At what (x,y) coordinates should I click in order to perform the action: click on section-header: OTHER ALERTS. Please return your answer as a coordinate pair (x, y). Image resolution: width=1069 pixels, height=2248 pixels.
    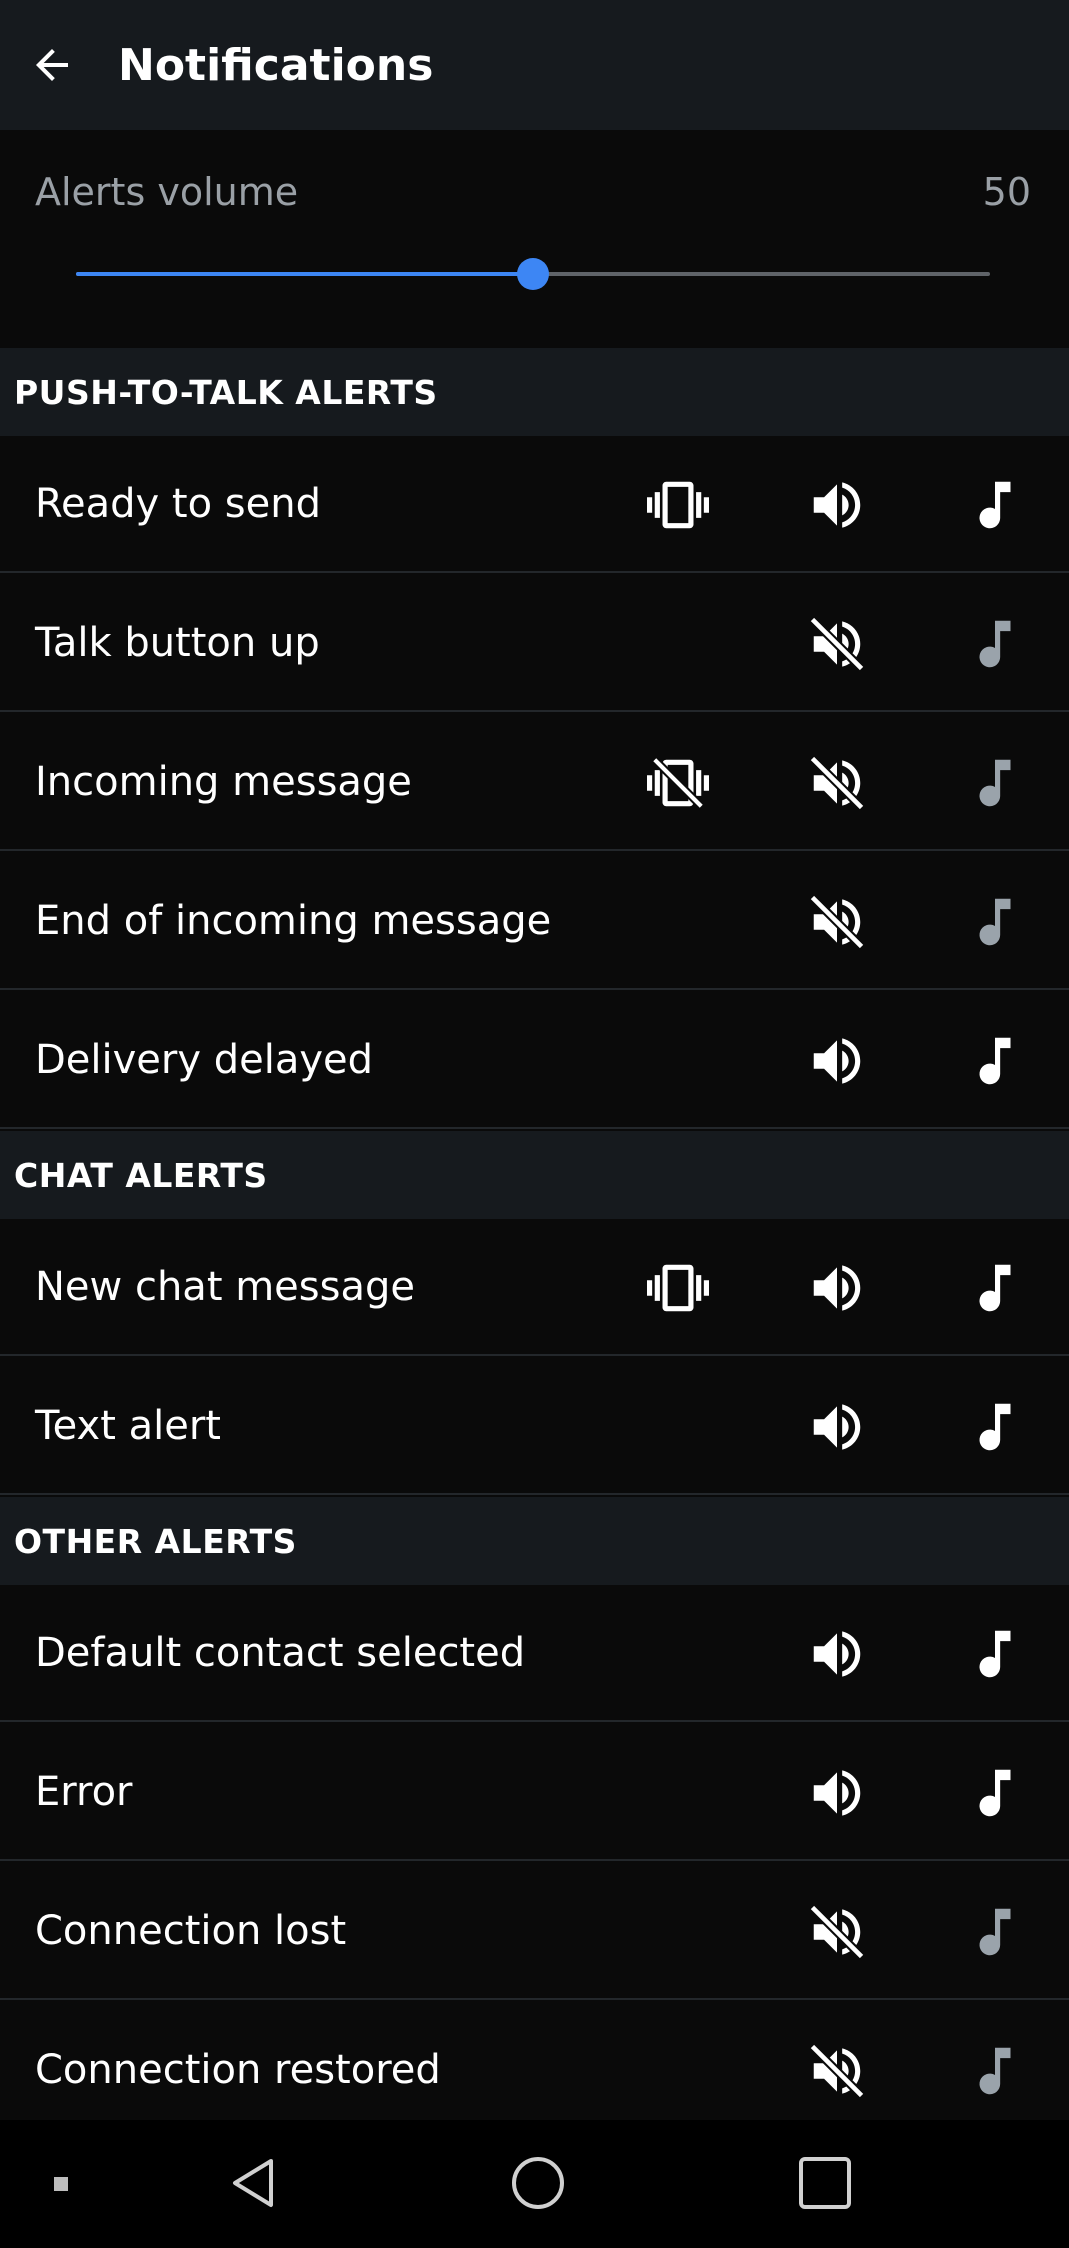
    Looking at the image, I should click on (534, 1541).